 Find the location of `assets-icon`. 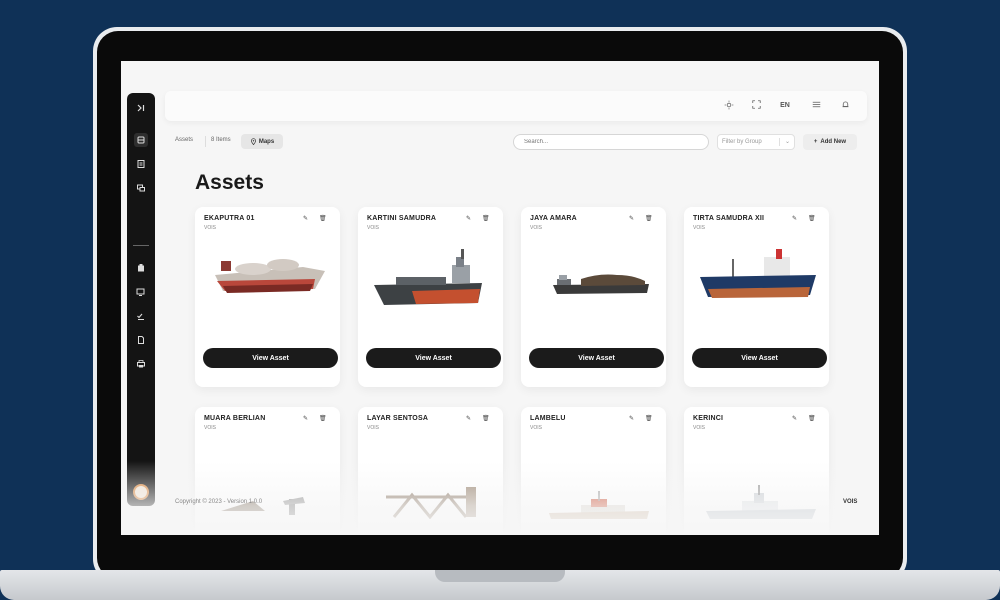

assets-icon is located at coordinates (141, 140).